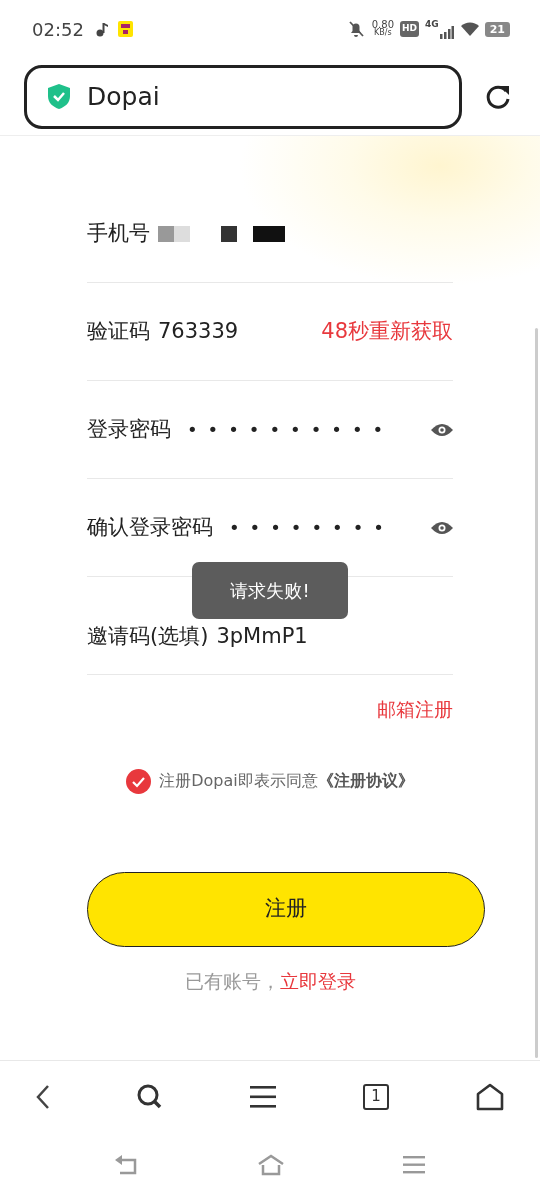 This screenshot has width=540, height=1200. Describe the element at coordinates (311, 528) in the screenshot. I see `password-value: ••••••••` at that location.